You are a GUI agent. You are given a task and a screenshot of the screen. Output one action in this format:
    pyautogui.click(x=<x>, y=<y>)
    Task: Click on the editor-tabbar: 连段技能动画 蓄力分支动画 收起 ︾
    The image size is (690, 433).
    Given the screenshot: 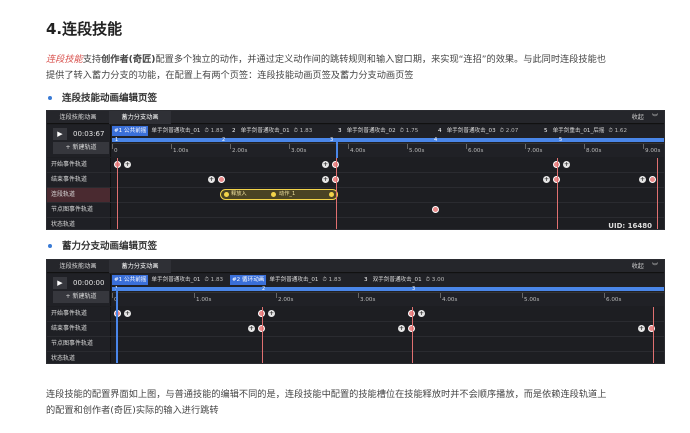 What is the action you would take?
    pyautogui.click(x=355, y=266)
    